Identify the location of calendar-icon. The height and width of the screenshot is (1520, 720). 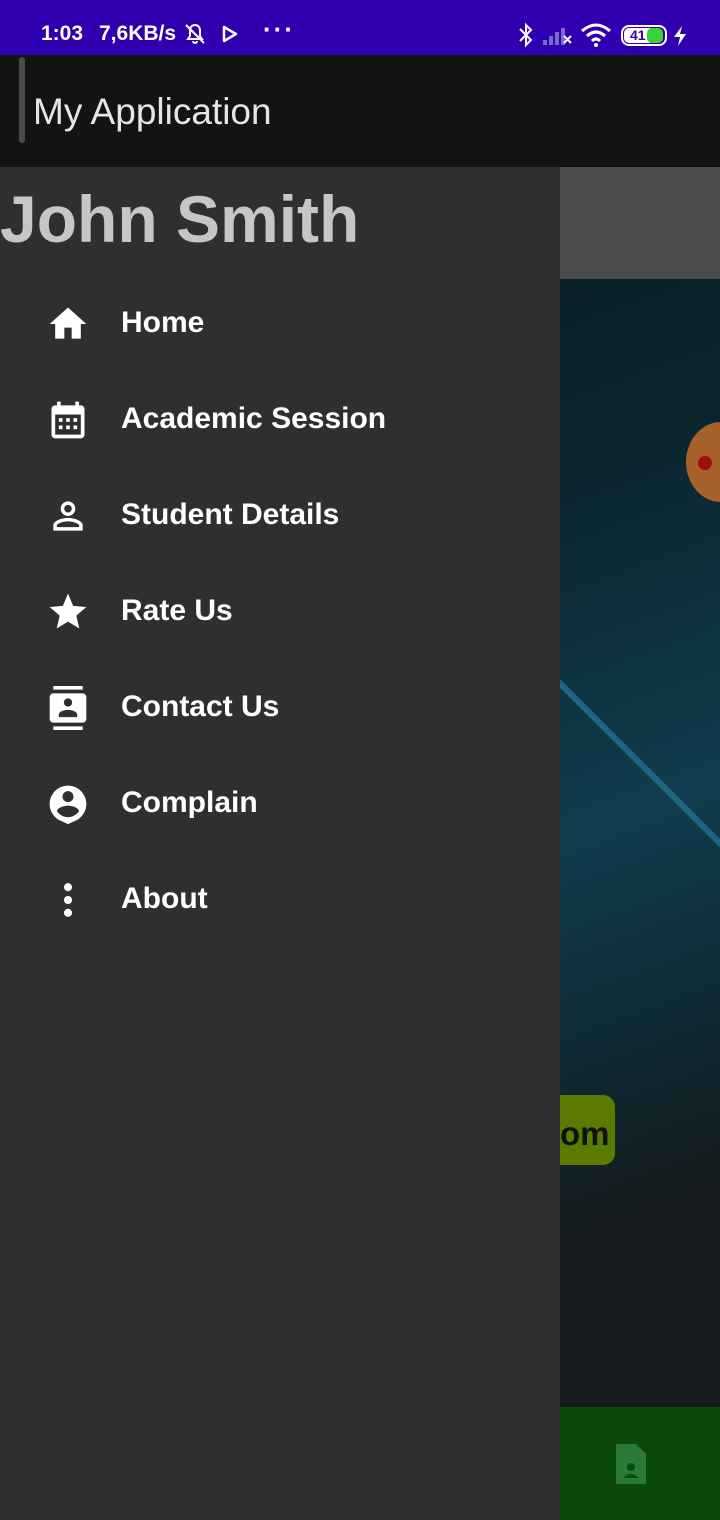
(68, 420).